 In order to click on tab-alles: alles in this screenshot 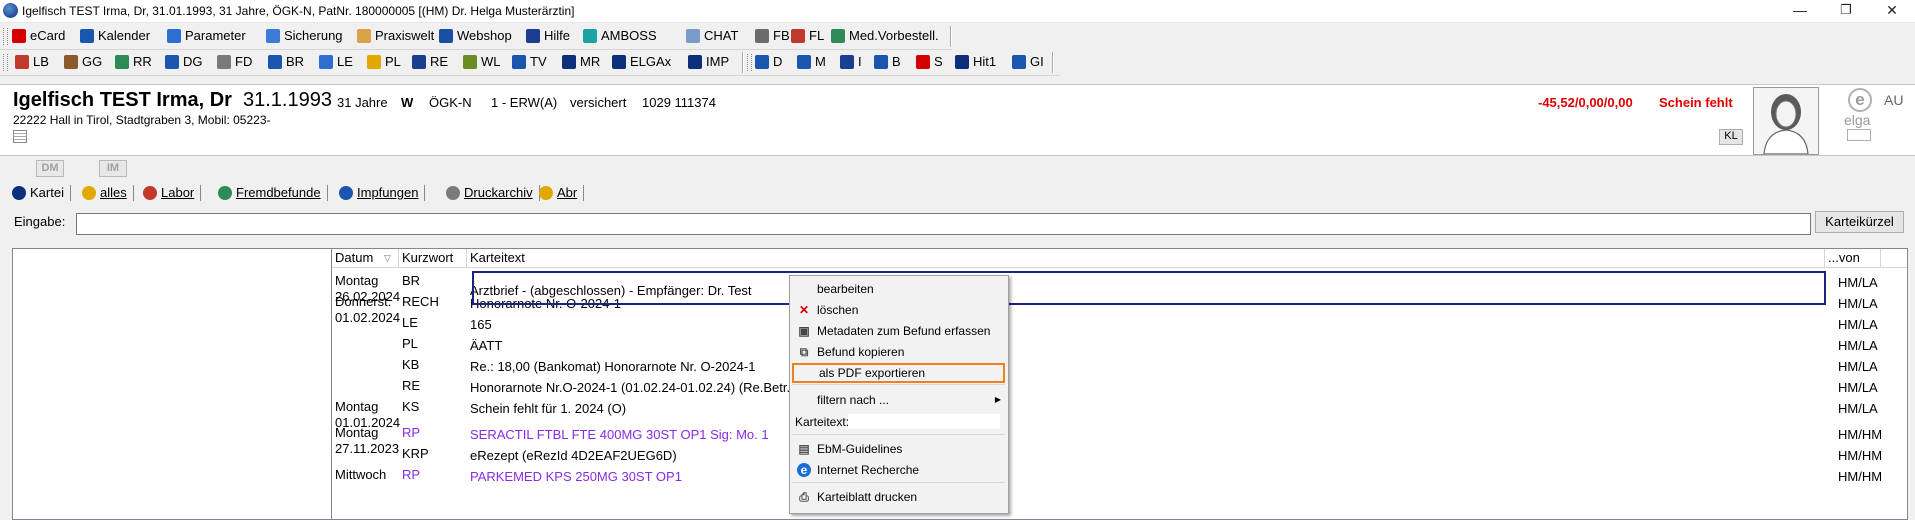, I will do `click(108, 193)`.